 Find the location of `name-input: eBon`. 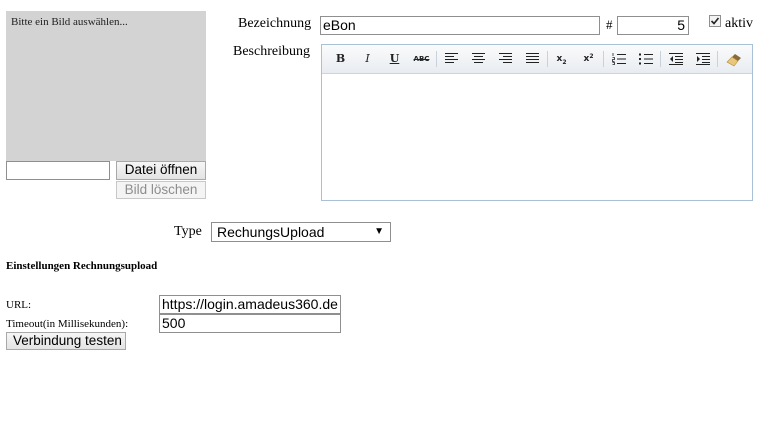

name-input: eBon is located at coordinates (460, 25).